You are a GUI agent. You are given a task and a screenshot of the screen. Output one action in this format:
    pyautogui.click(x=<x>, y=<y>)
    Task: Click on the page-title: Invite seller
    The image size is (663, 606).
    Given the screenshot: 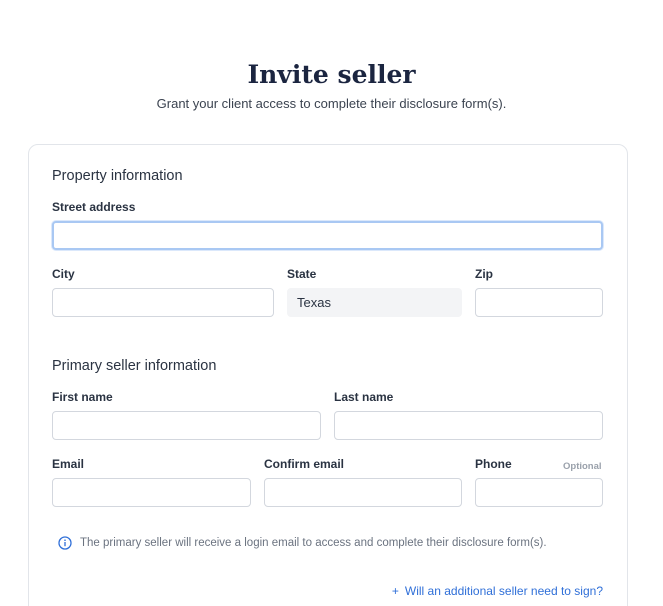 What is the action you would take?
    pyautogui.click(x=331, y=74)
    